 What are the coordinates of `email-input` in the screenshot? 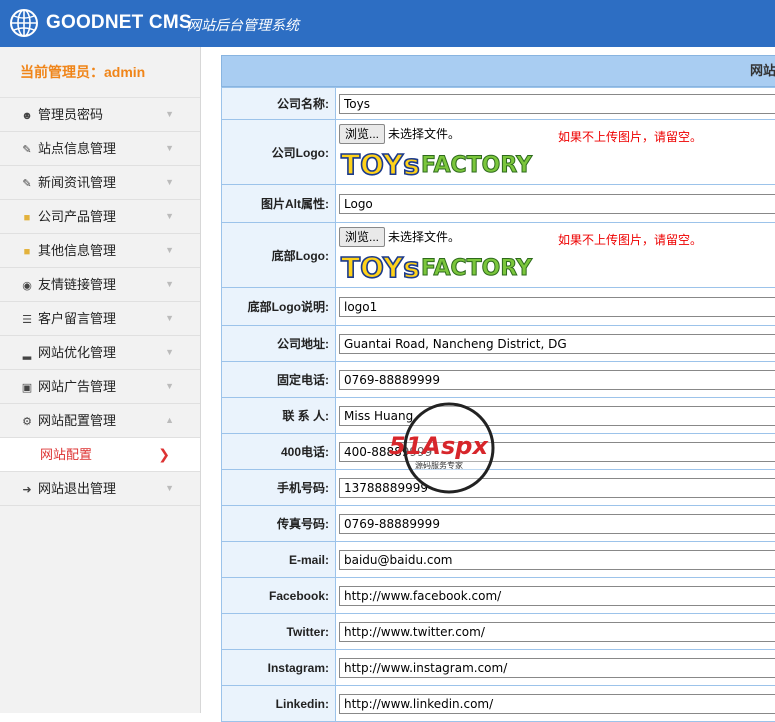 It's located at (557, 559).